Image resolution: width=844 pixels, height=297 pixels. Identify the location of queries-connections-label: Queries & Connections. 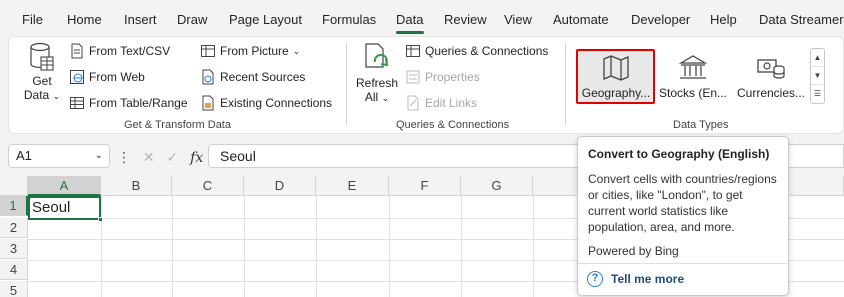
(487, 51).